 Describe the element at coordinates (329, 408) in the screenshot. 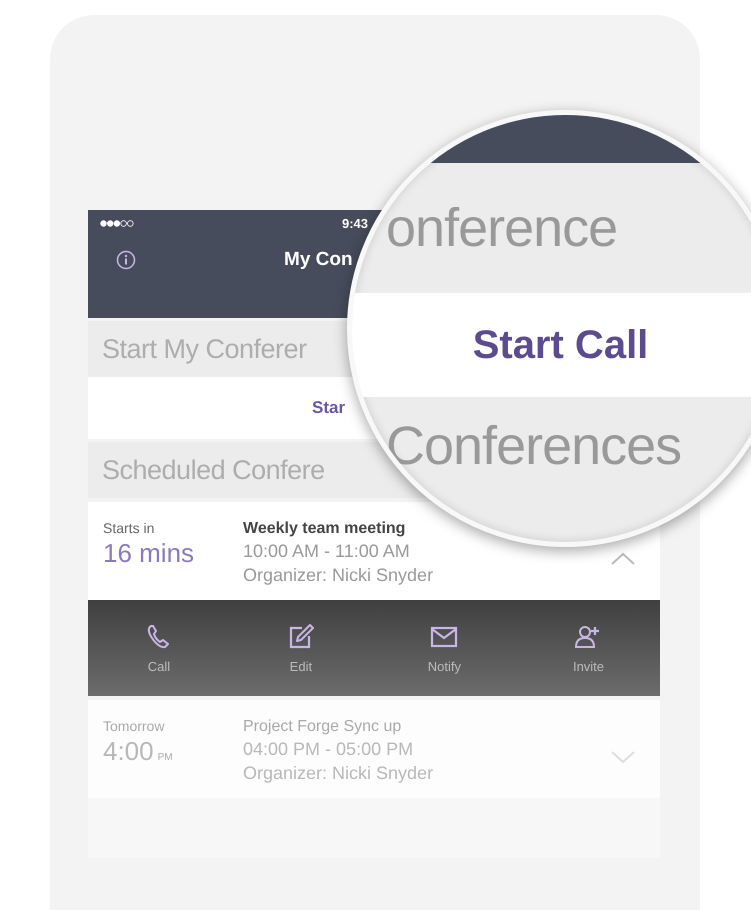

I see `start-call-link: Star` at that location.